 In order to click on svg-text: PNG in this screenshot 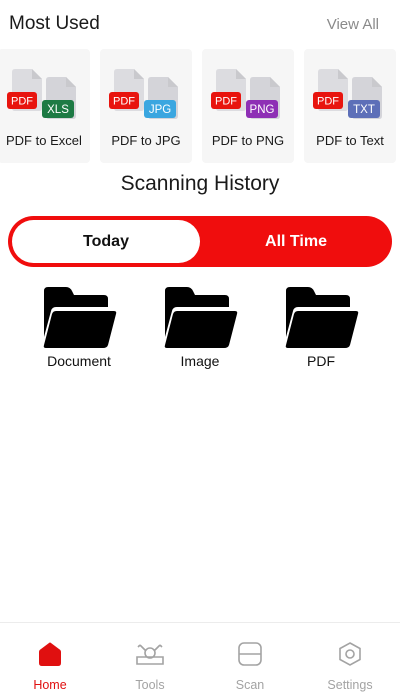, I will do `click(262, 110)`.